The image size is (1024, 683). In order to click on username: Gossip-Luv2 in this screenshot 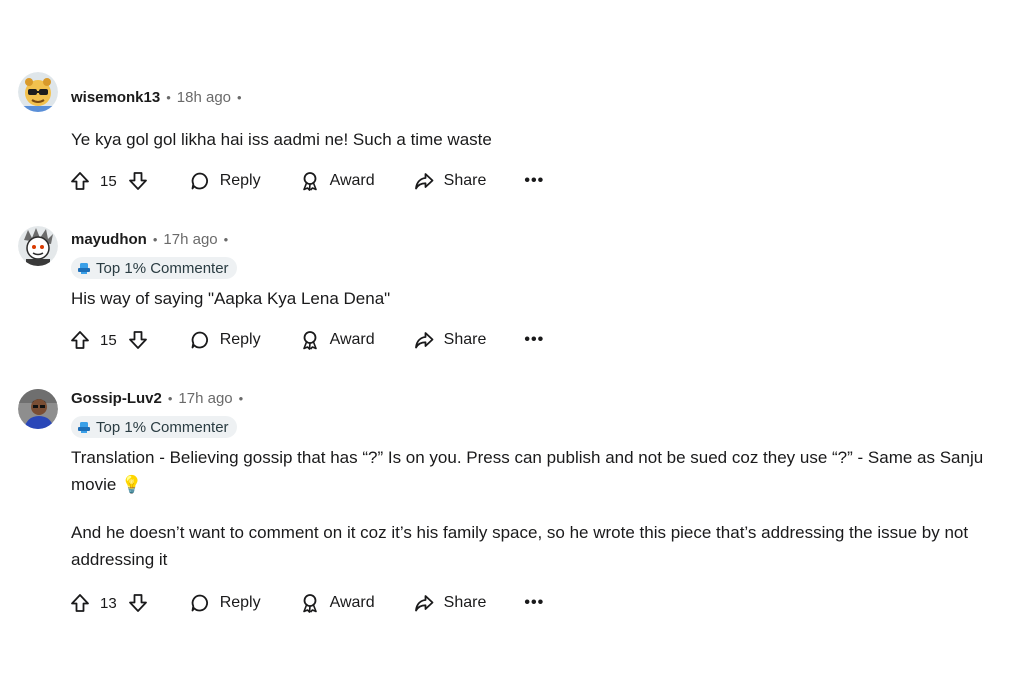, I will do `click(116, 398)`.